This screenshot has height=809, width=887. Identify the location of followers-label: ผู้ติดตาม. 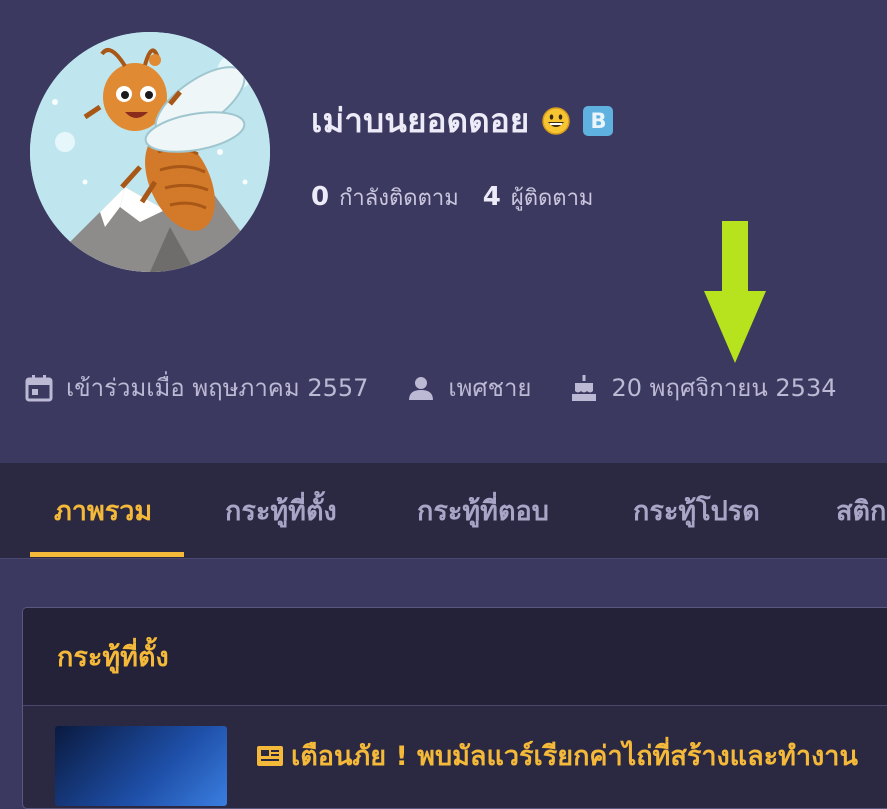
(552, 197).